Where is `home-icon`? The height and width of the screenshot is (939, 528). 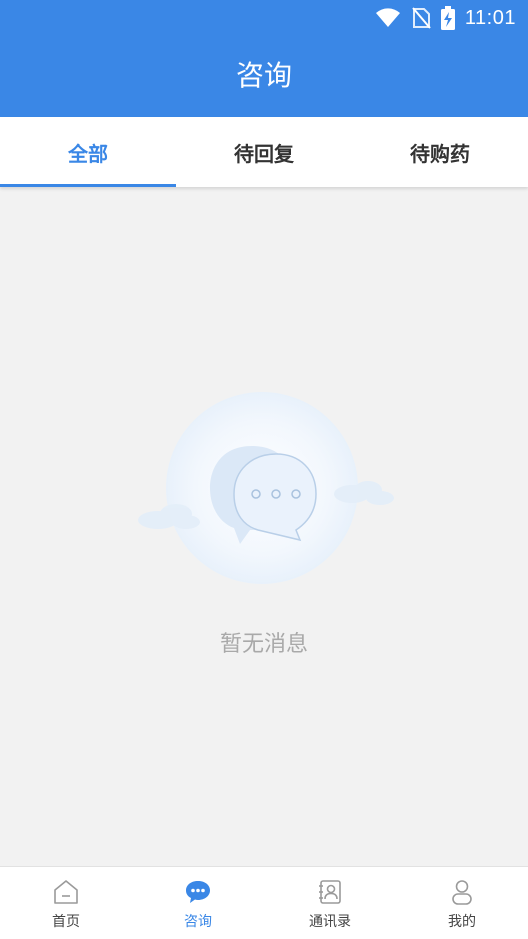 home-icon is located at coordinates (66, 892).